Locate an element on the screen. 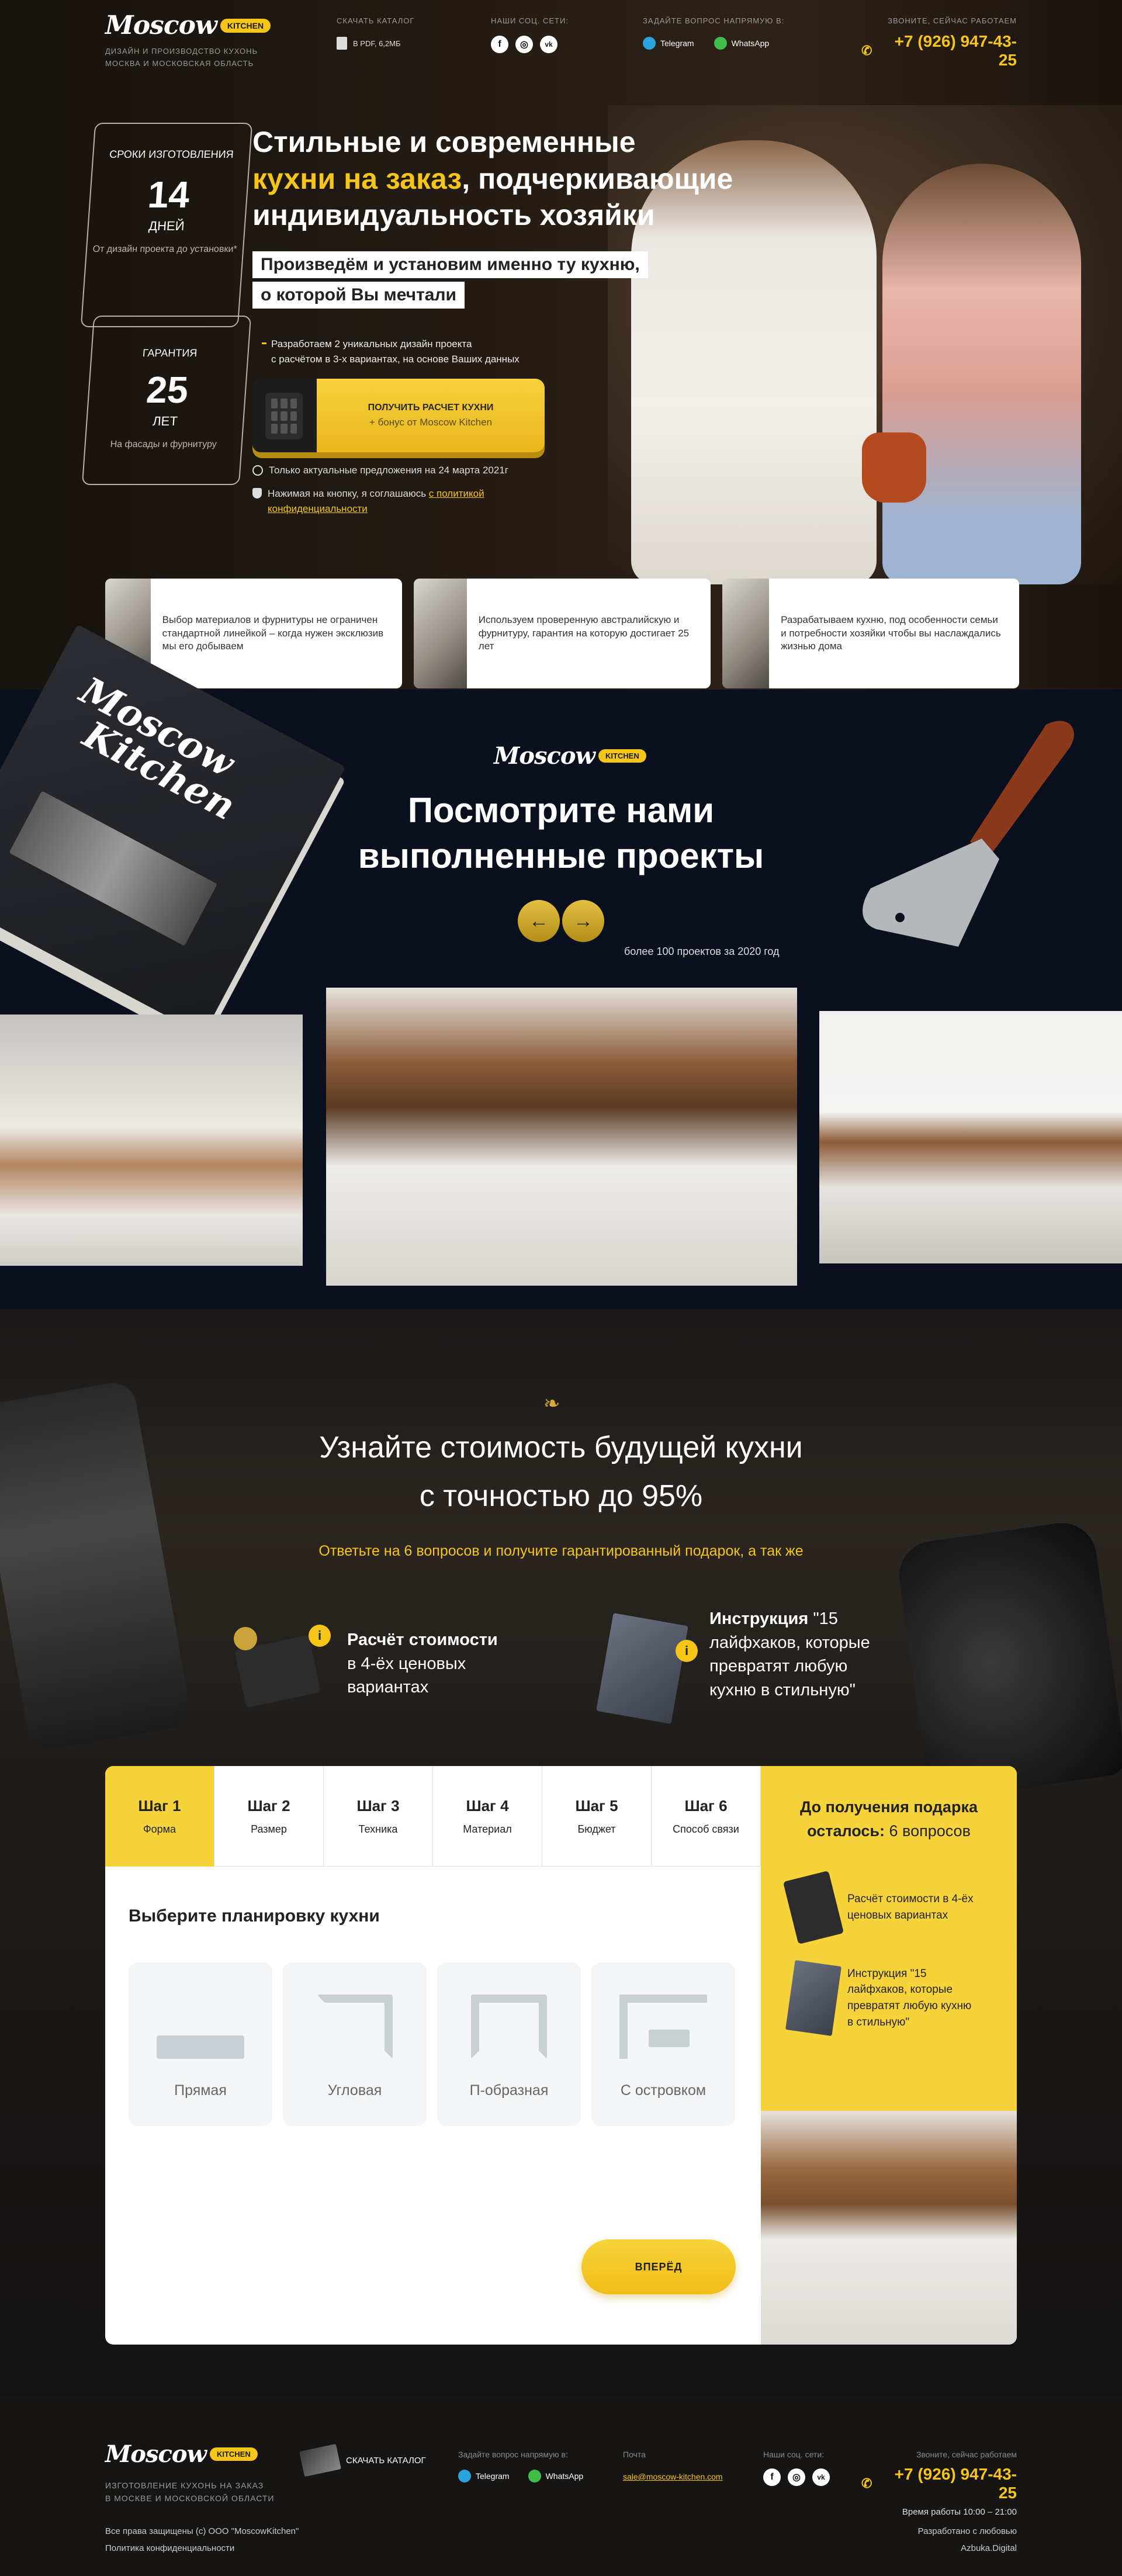  price-tag-icon is located at coordinates (813, 1907).